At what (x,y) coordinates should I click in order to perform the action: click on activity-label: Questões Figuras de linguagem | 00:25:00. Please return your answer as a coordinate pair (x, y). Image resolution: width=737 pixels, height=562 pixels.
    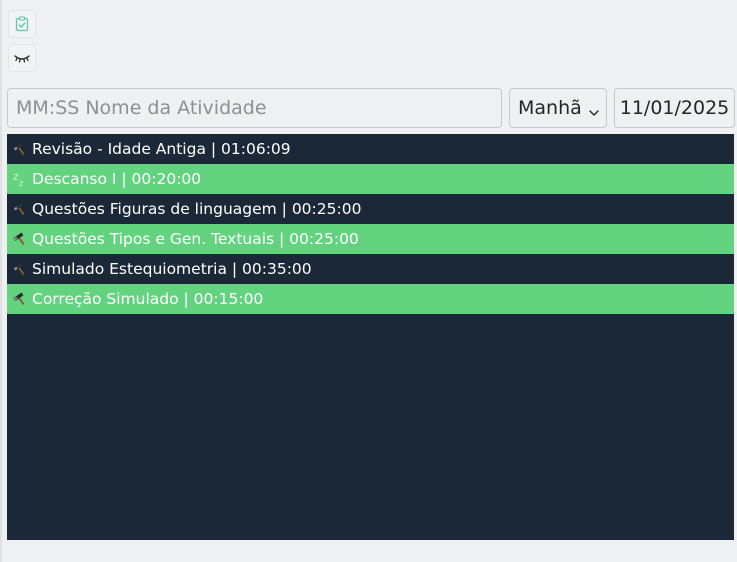
    Looking at the image, I should click on (197, 209).